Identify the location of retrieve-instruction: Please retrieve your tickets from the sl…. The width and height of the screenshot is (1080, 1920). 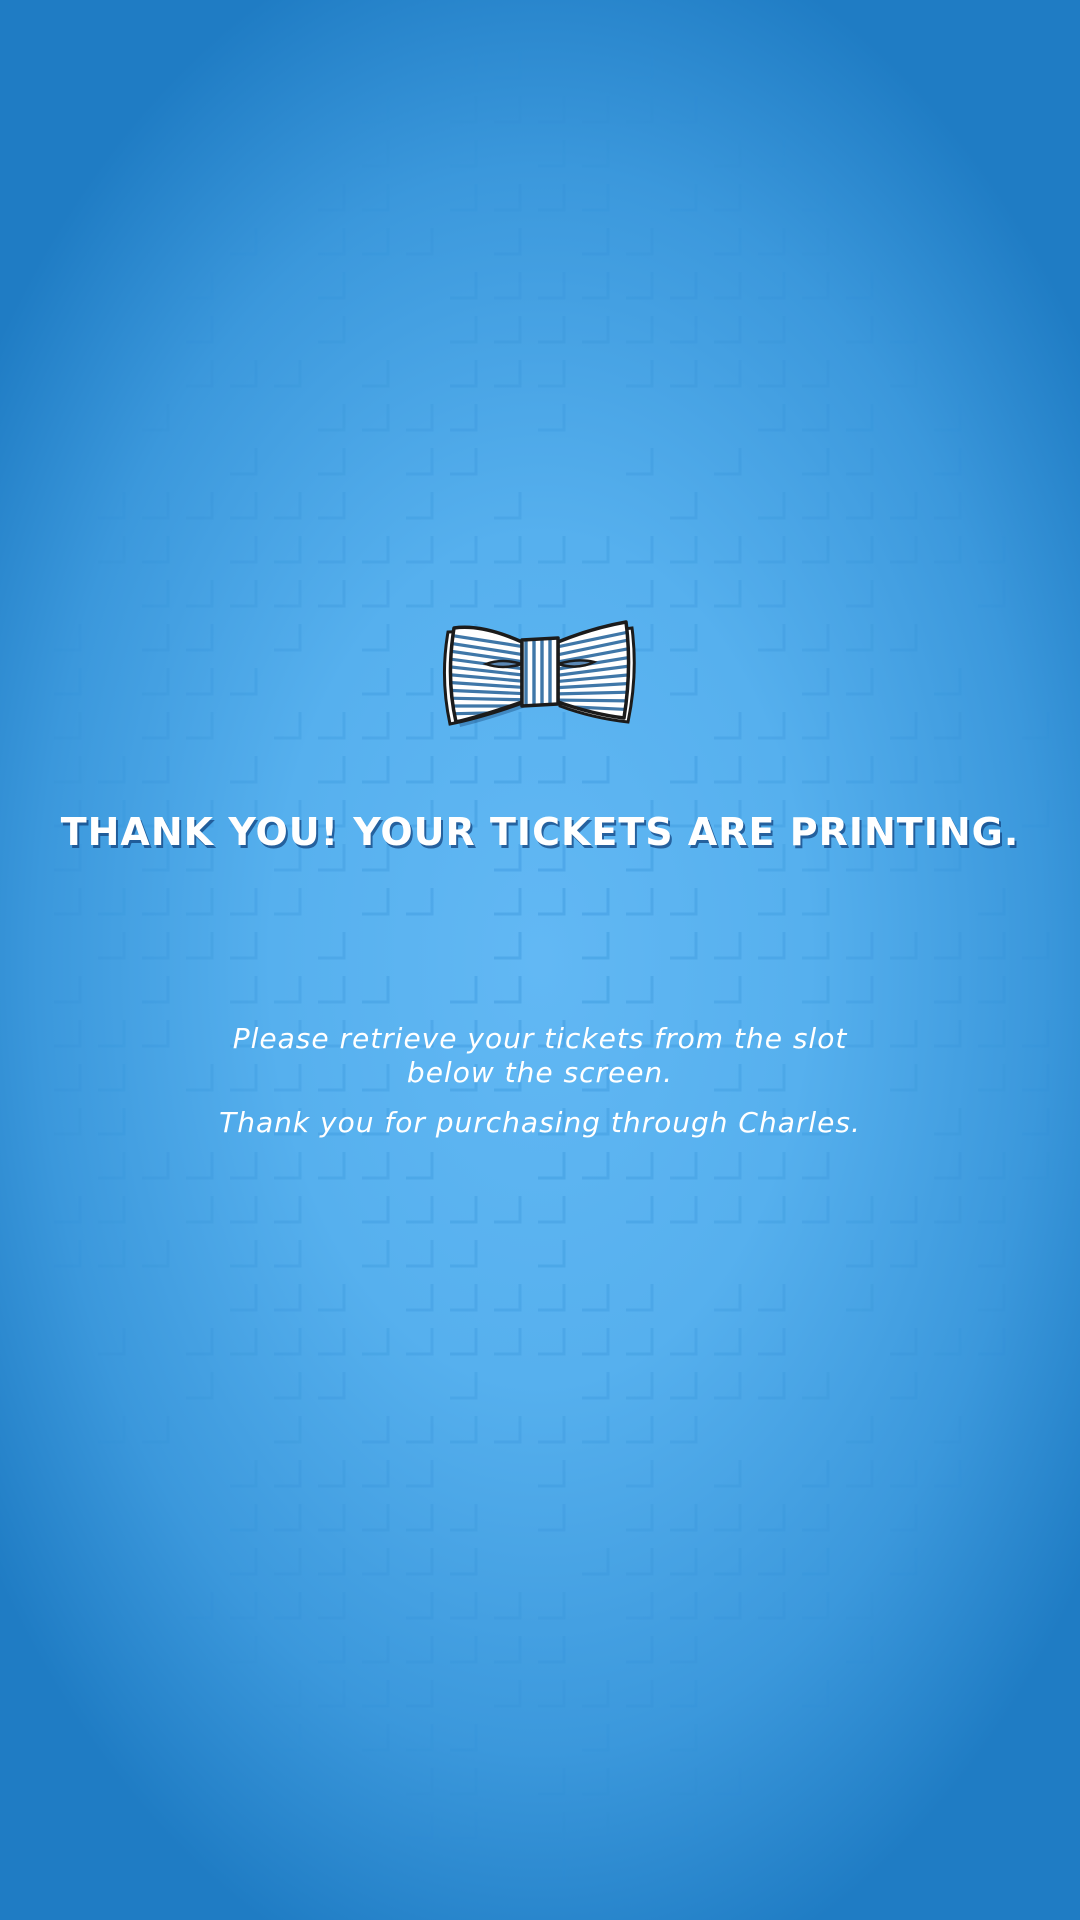
(540, 1056).